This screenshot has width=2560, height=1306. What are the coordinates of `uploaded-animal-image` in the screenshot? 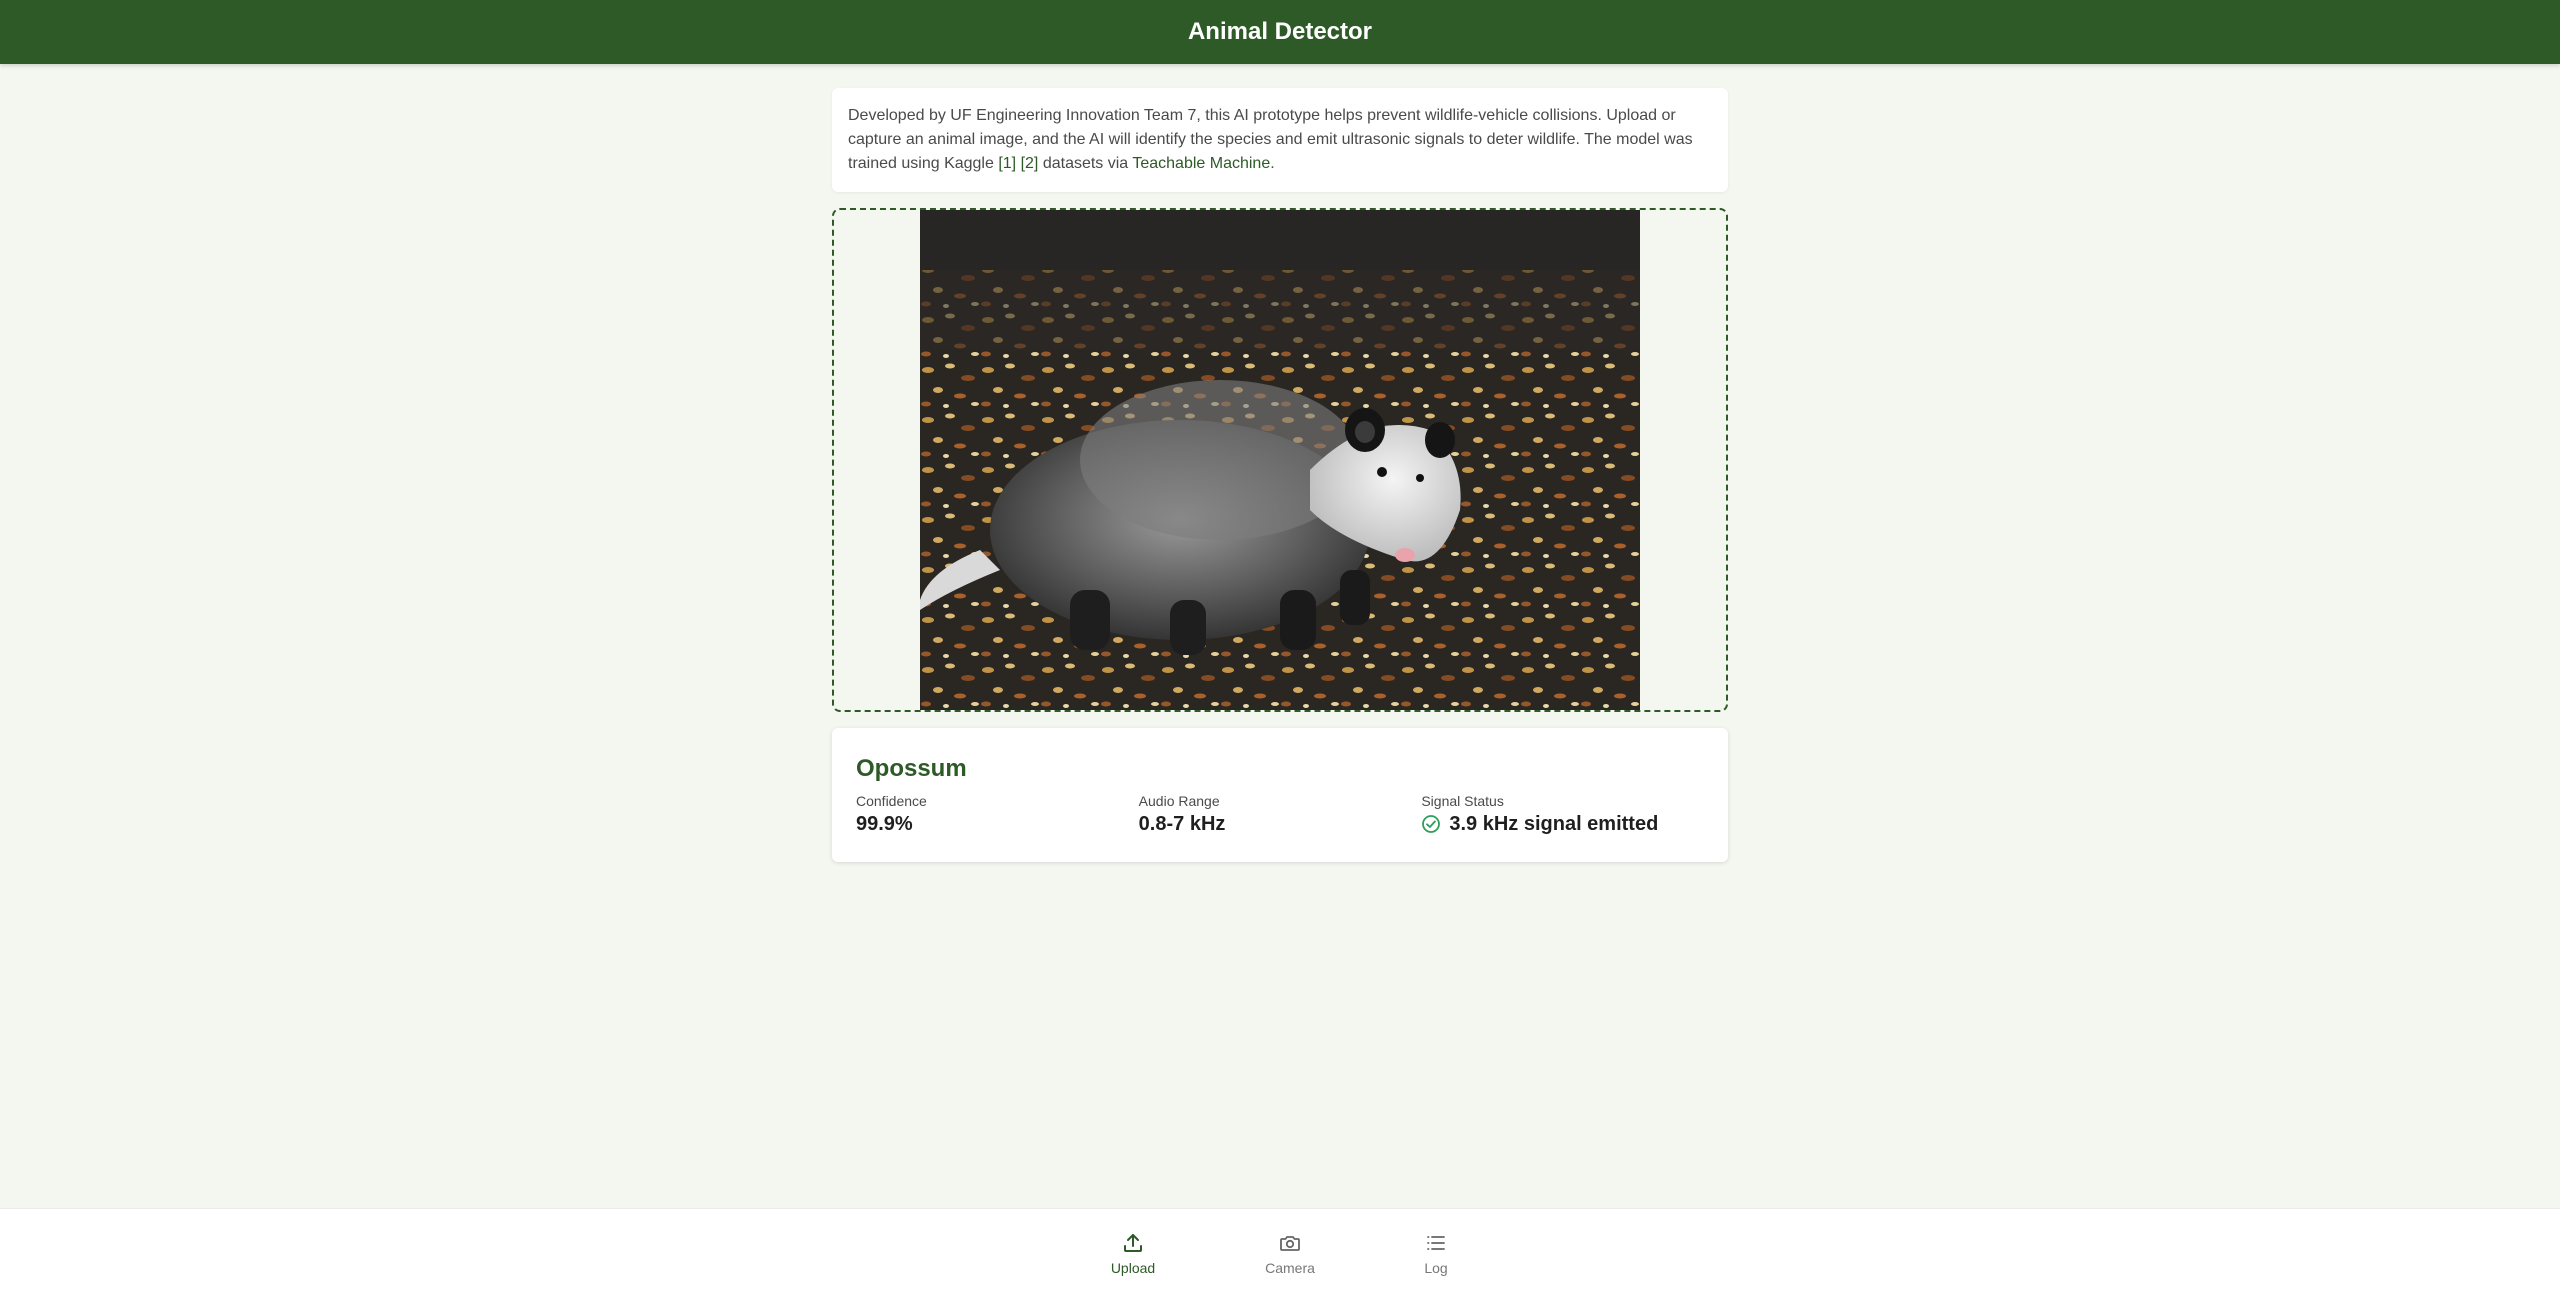 It's located at (1280, 460).